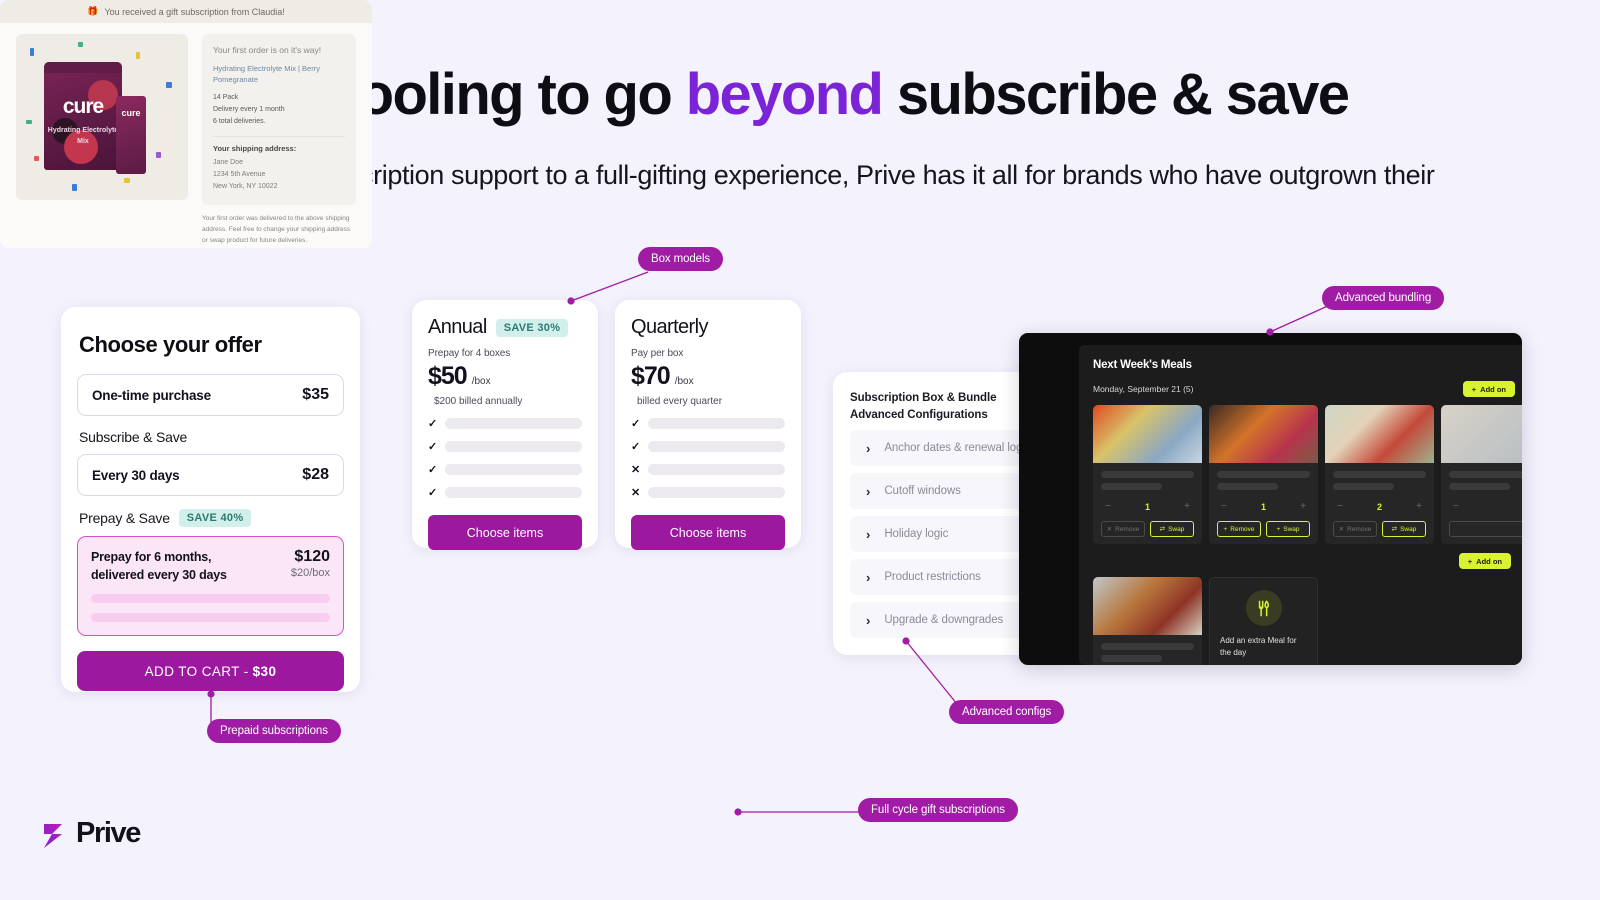  Describe the element at coordinates (1263, 474) in the screenshot. I see `meal-card: − 1 + + Remove + Swap` at that location.